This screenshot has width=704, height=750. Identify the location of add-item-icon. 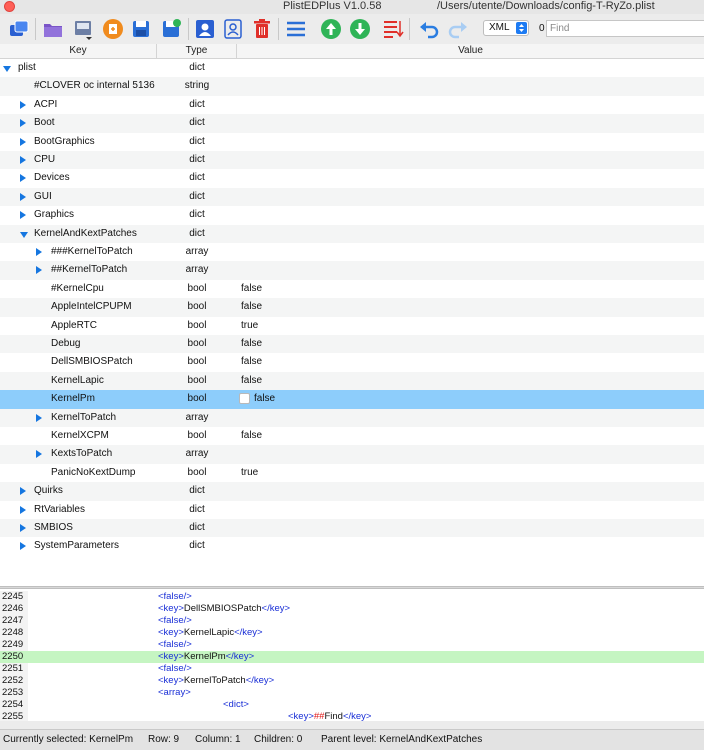
(113, 29).